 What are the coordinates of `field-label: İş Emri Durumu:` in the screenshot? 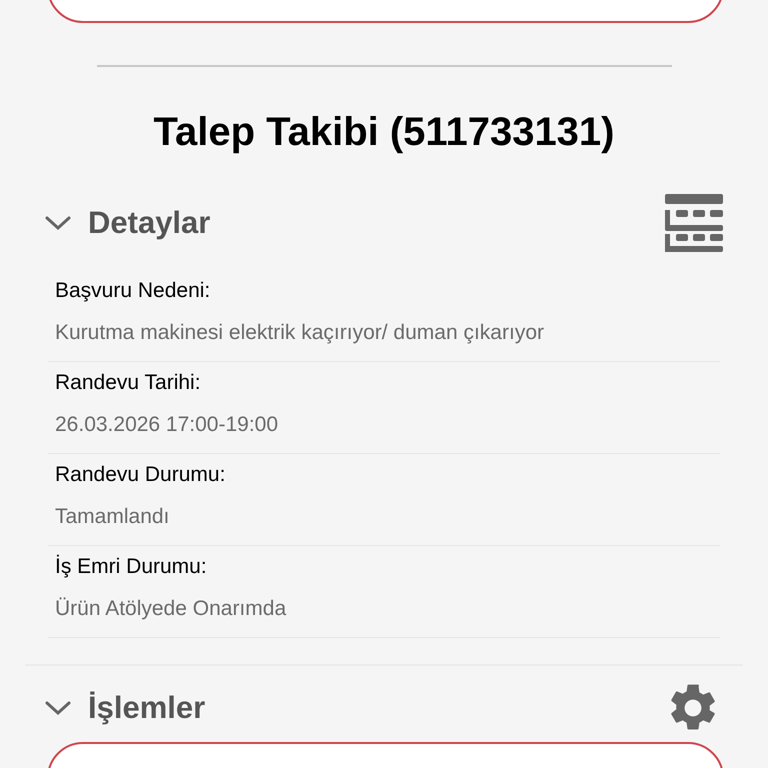 It's located at (131, 567).